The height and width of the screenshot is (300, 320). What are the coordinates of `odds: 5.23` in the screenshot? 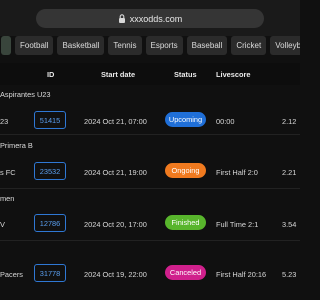 It's located at (289, 274).